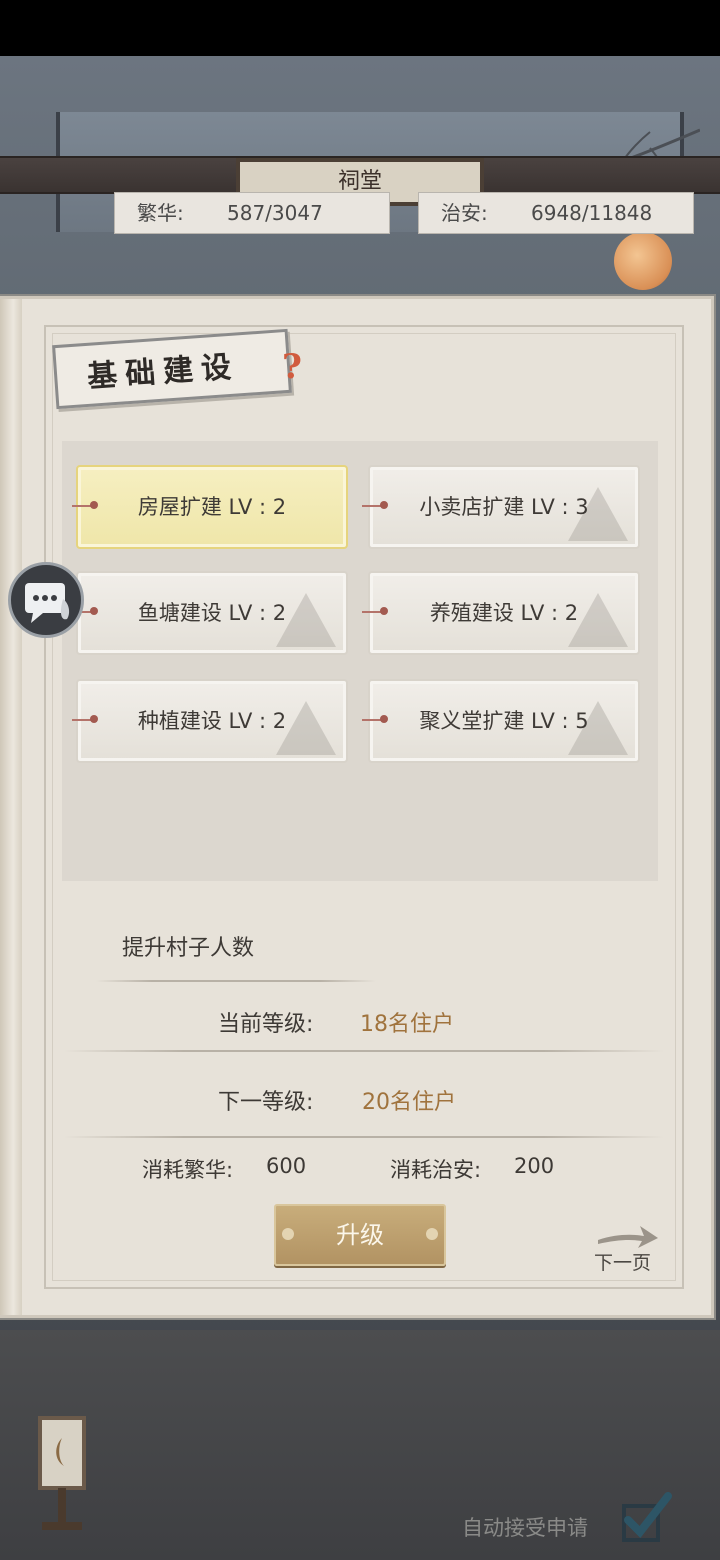 The image size is (720, 1560). I want to click on building-breeding: 养殖建设 LV : 2, so click(504, 613).